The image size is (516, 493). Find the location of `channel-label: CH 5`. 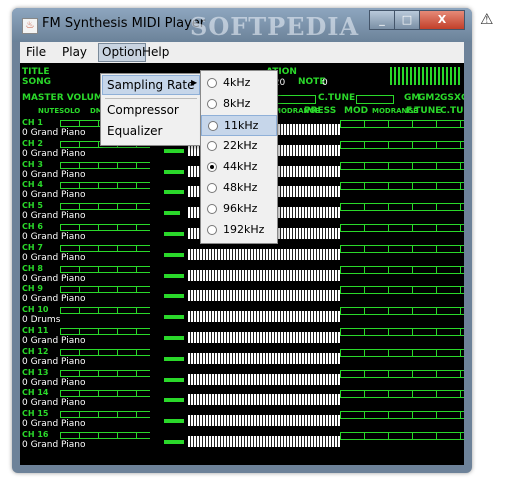

channel-label: CH 5 is located at coordinates (32, 206).